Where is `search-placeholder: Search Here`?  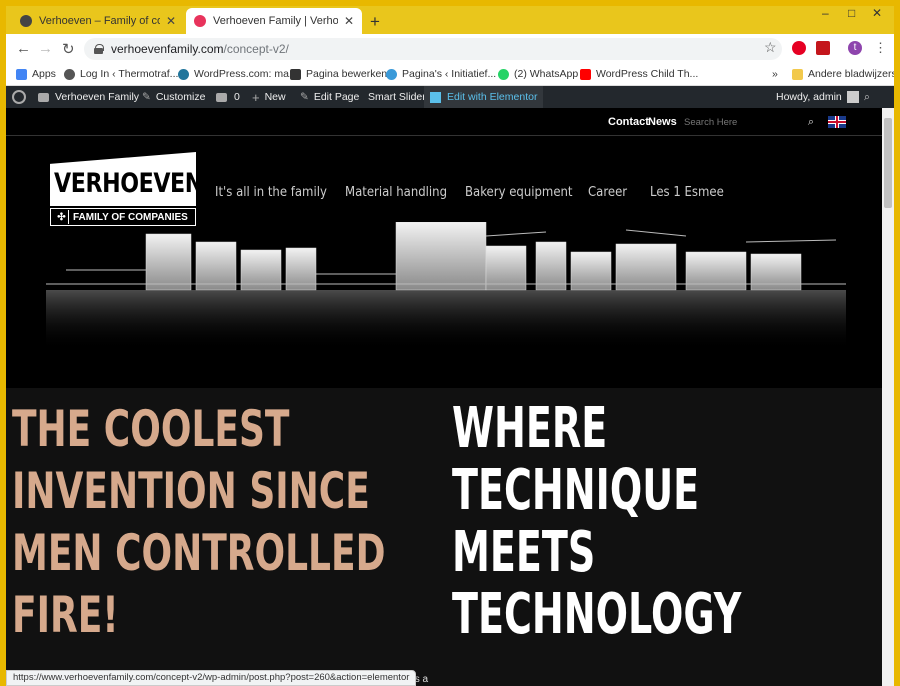 search-placeholder: Search Here is located at coordinates (711, 122).